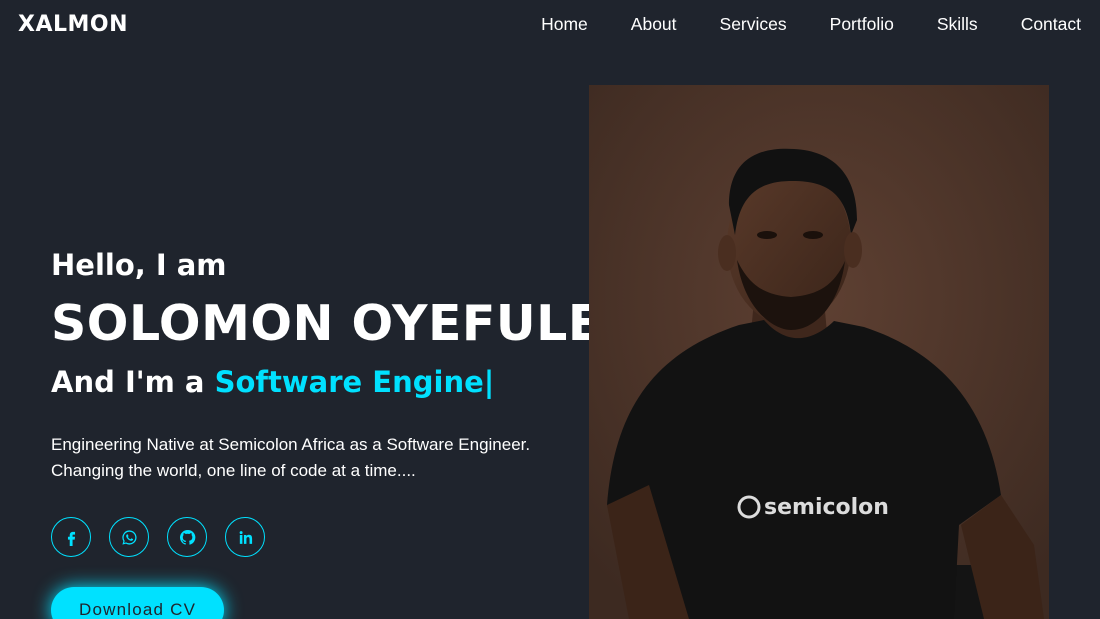  I want to click on download-cv-button: Download CV, so click(138, 603).